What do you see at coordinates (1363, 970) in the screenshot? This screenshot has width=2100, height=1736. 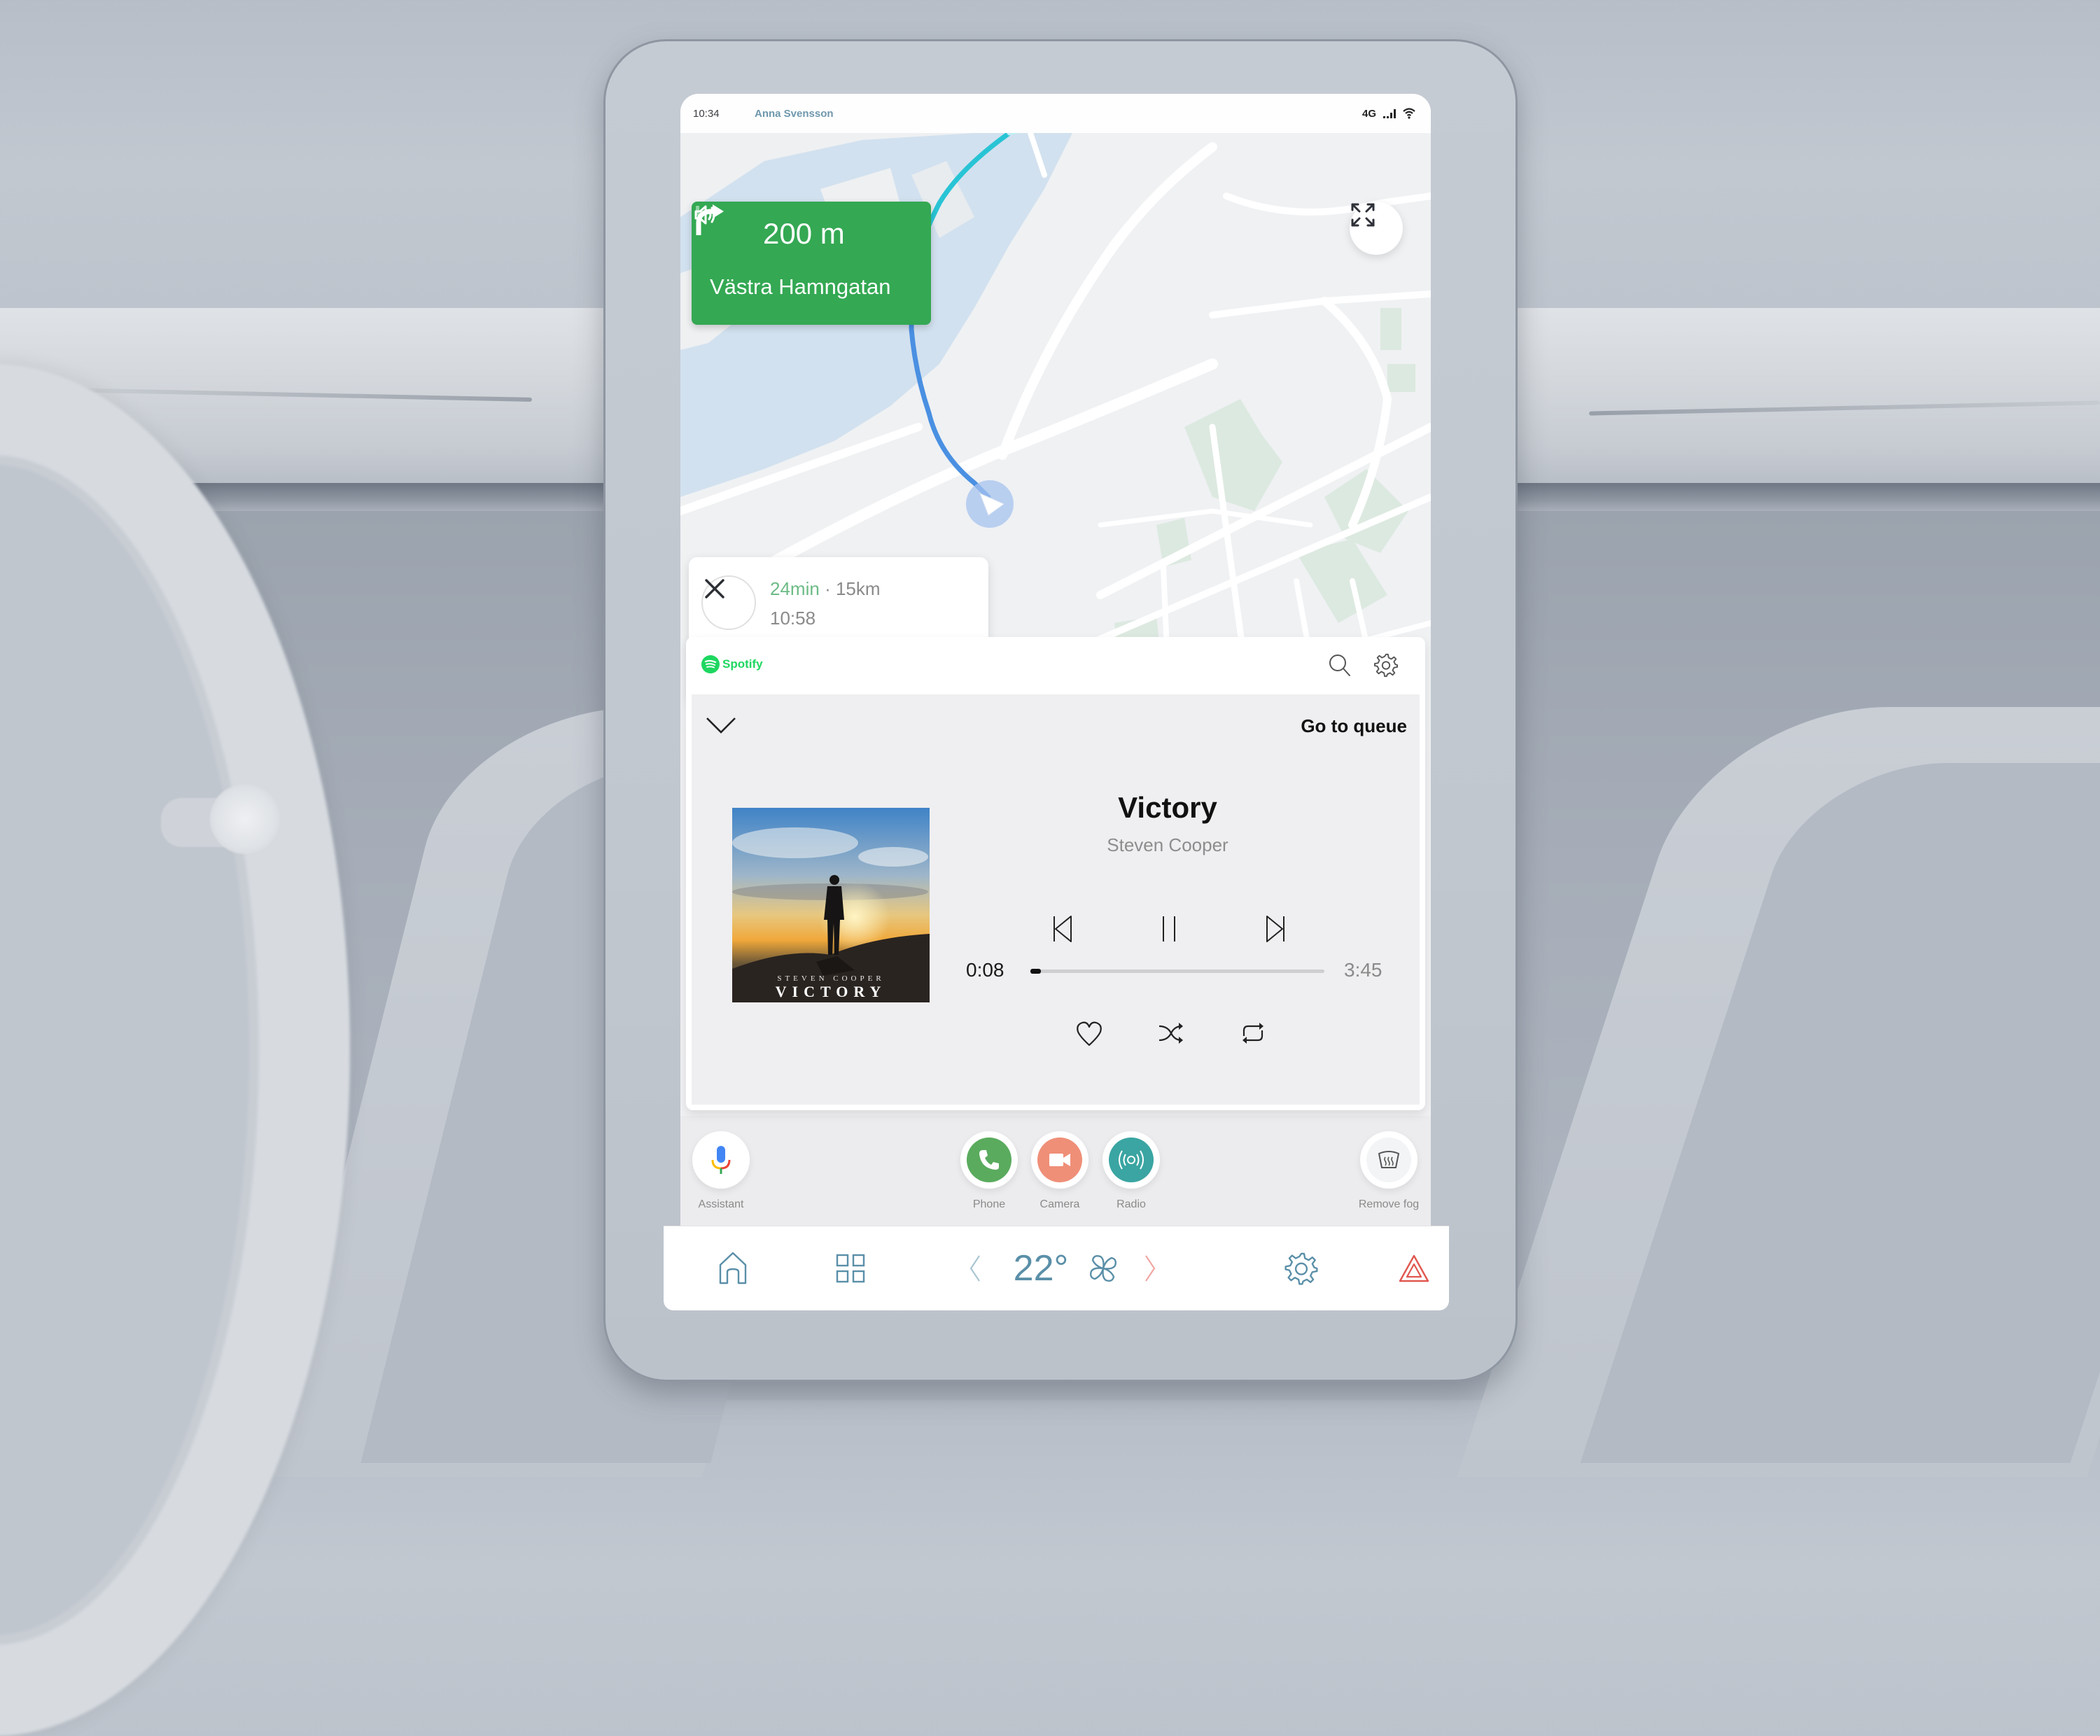 I see `total-time: 3:45` at bounding box center [1363, 970].